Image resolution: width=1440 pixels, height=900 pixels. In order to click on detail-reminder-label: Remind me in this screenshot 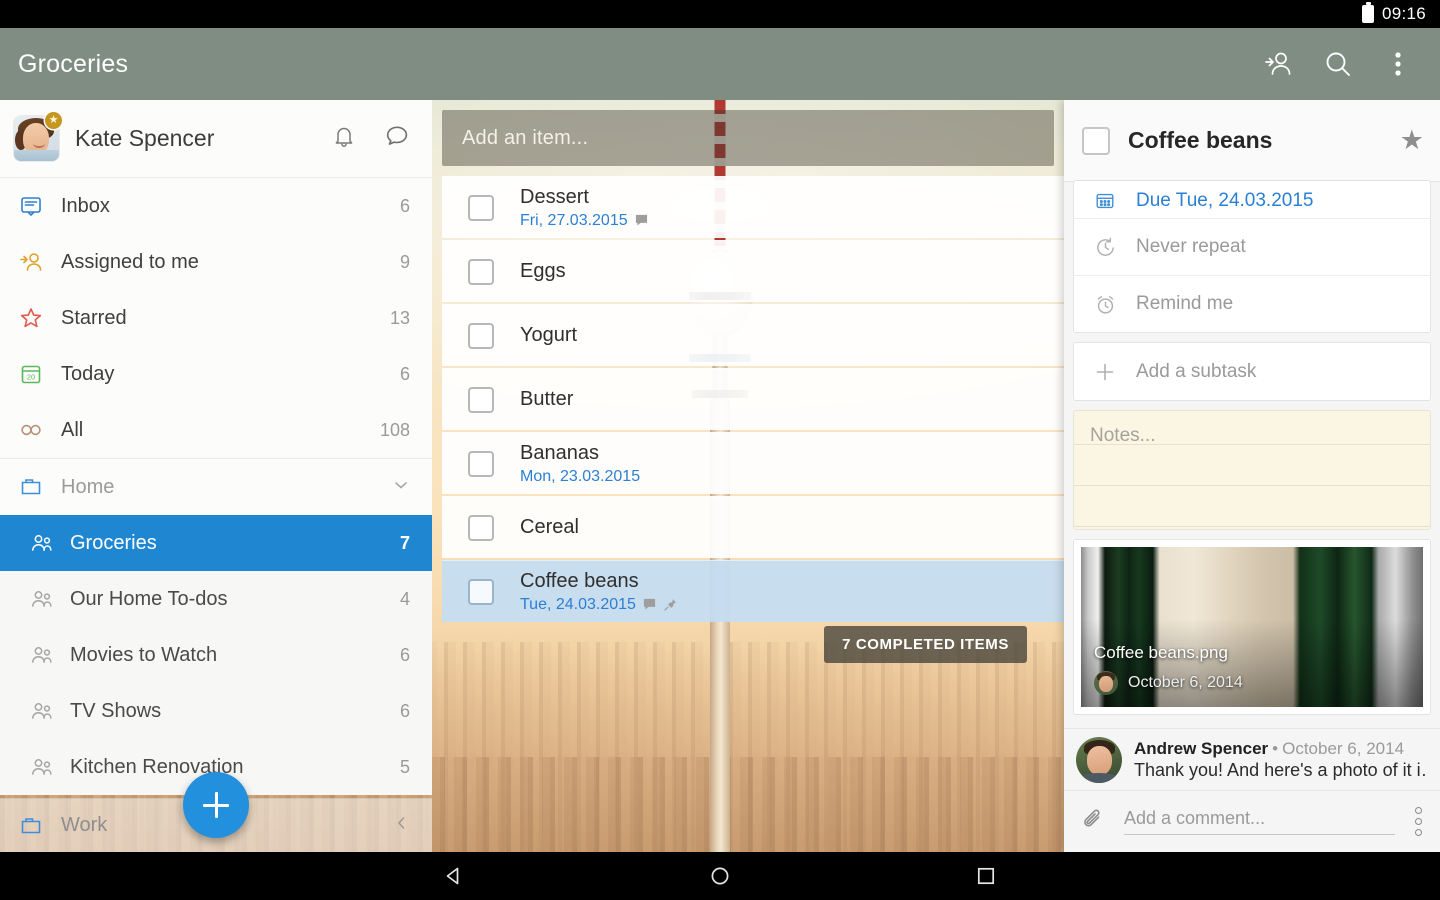, I will do `click(1185, 303)`.